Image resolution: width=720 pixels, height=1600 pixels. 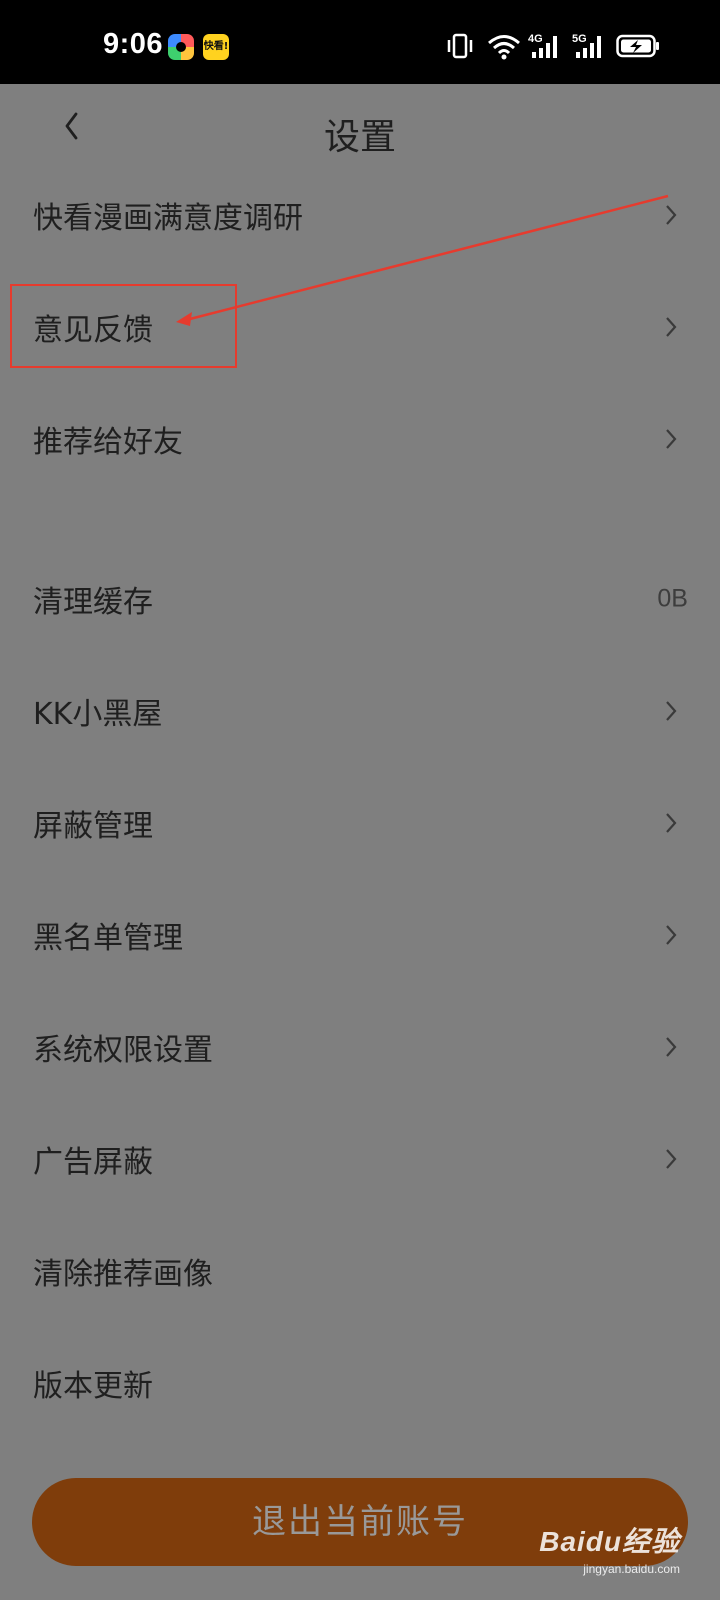 I want to click on menu-item-label: 屏蔽管理, so click(x=93, y=826).